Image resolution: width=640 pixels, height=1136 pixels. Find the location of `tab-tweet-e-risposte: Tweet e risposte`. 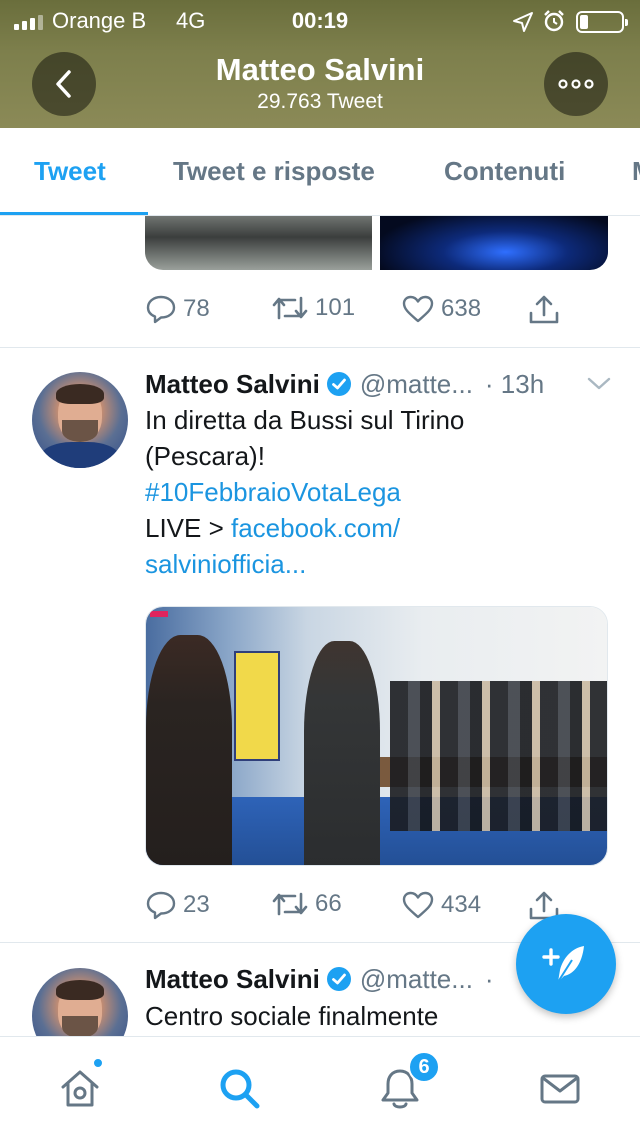

tab-tweet-e-risposte: Tweet e risposte is located at coordinates (274, 171).